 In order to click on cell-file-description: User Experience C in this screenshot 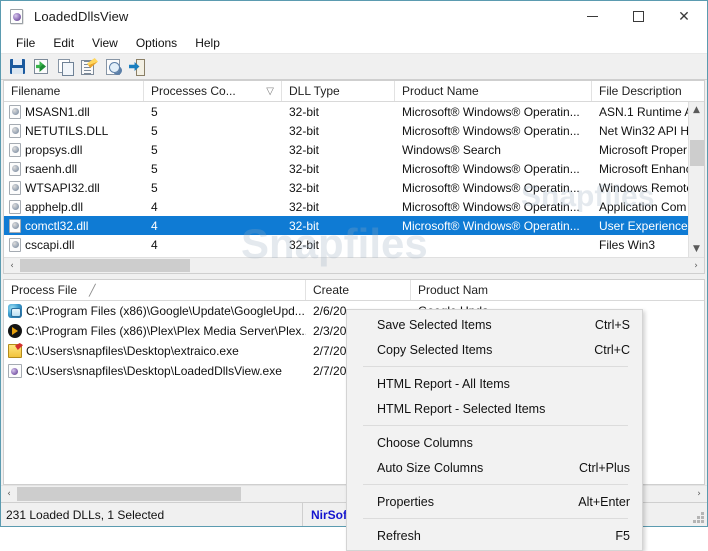, I will do `click(644, 226)`.